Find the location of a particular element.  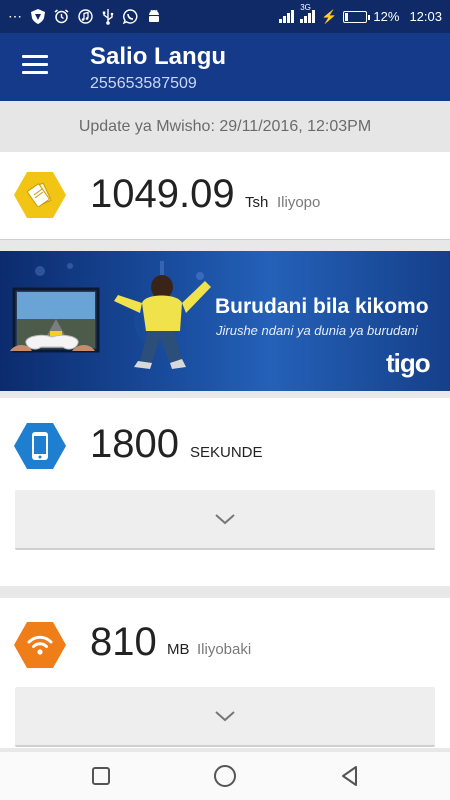

menu-button is located at coordinates (35, 66).